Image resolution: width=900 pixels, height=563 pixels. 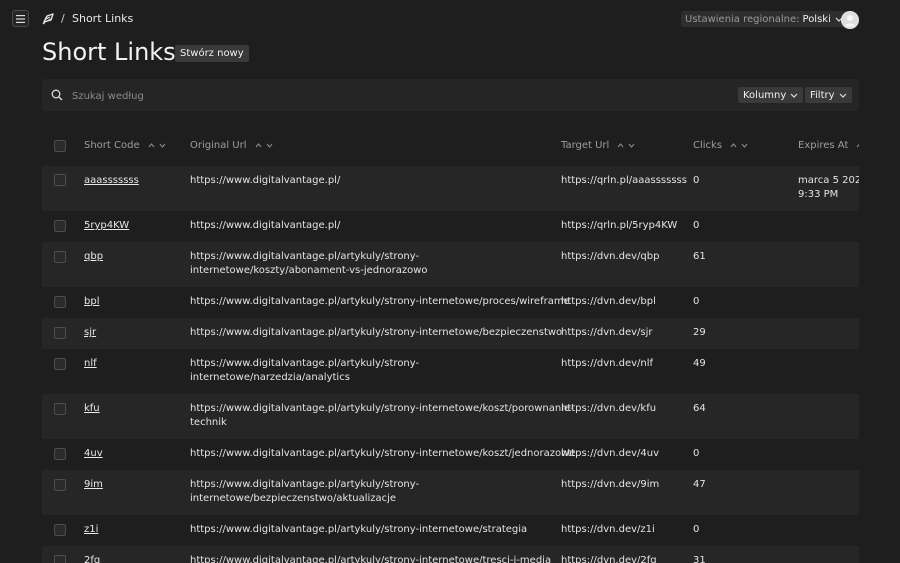 What do you see at coordinates (93, 454) in the screenshot?
I see `short-code-link: 4uv` at bounding box center [93, 454].